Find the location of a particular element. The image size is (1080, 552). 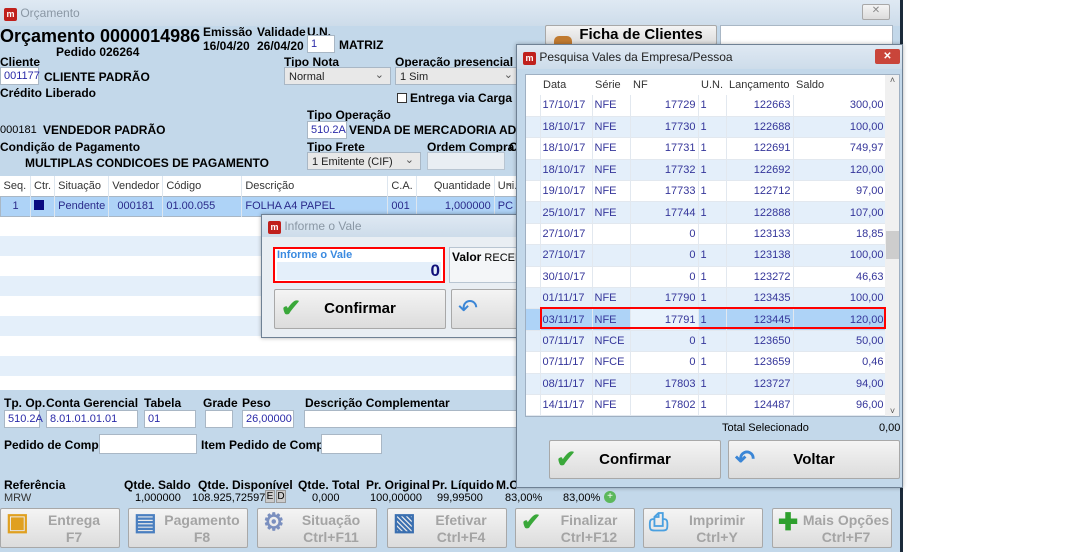

descricao-complementar-input is located at coordinates (411, 419).